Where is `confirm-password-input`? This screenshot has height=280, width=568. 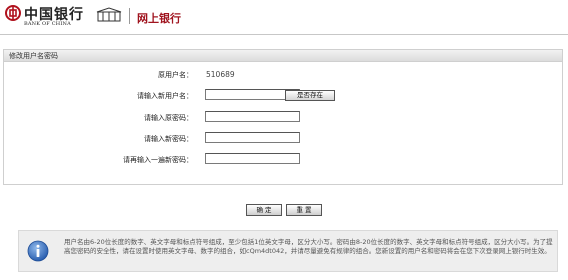 confirm-password-input is located at coordinates (252, 158).